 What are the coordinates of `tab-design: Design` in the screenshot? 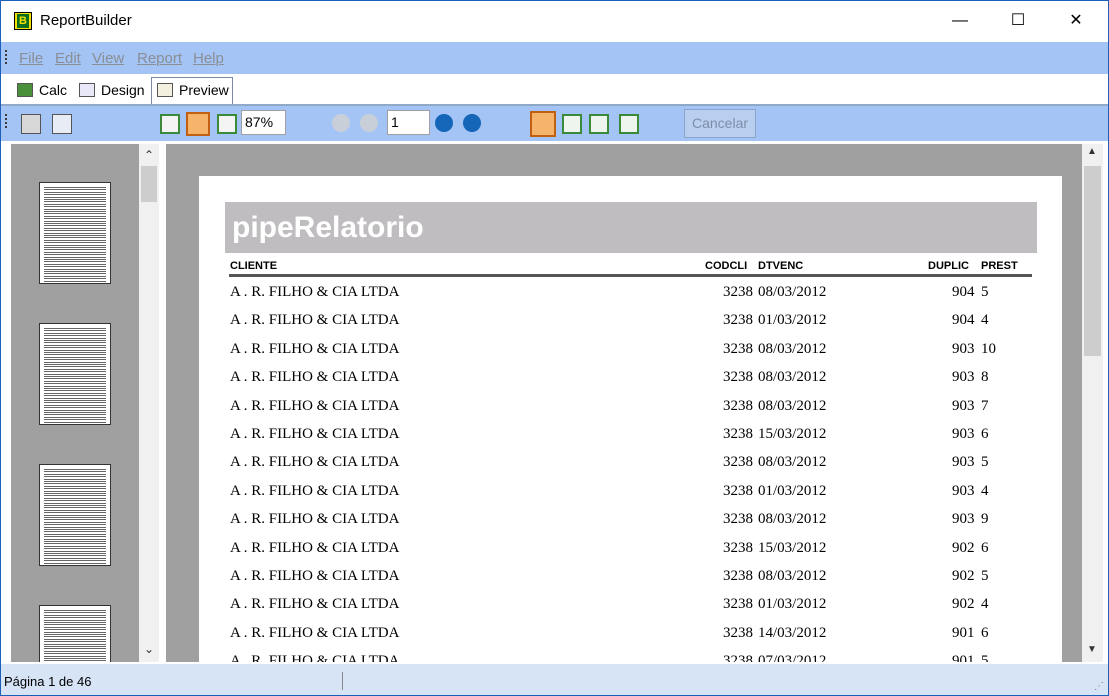 It's located at (112, 90).